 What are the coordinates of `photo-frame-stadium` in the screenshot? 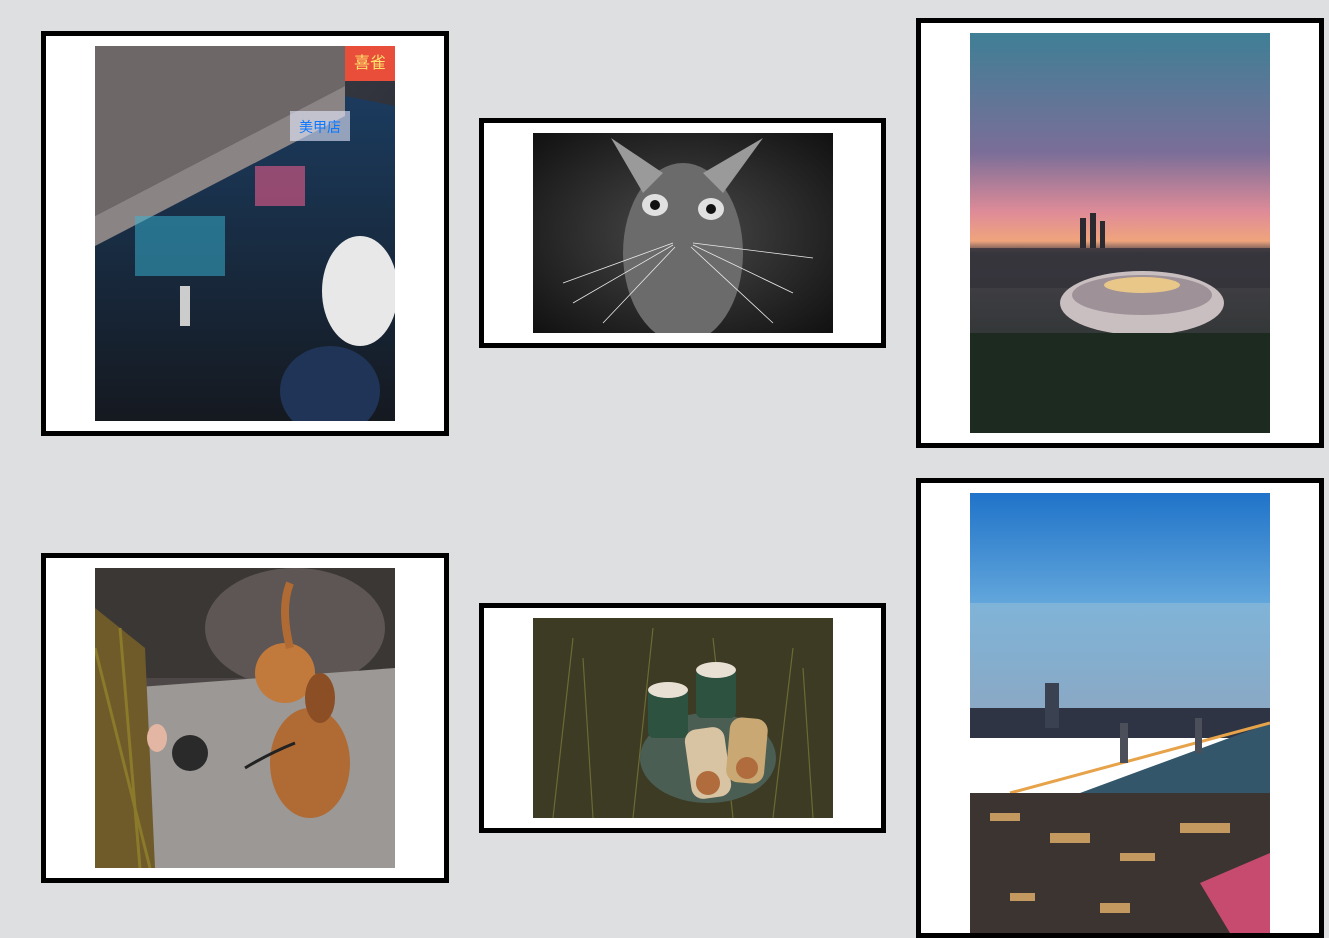 It's located at (1120, 233).